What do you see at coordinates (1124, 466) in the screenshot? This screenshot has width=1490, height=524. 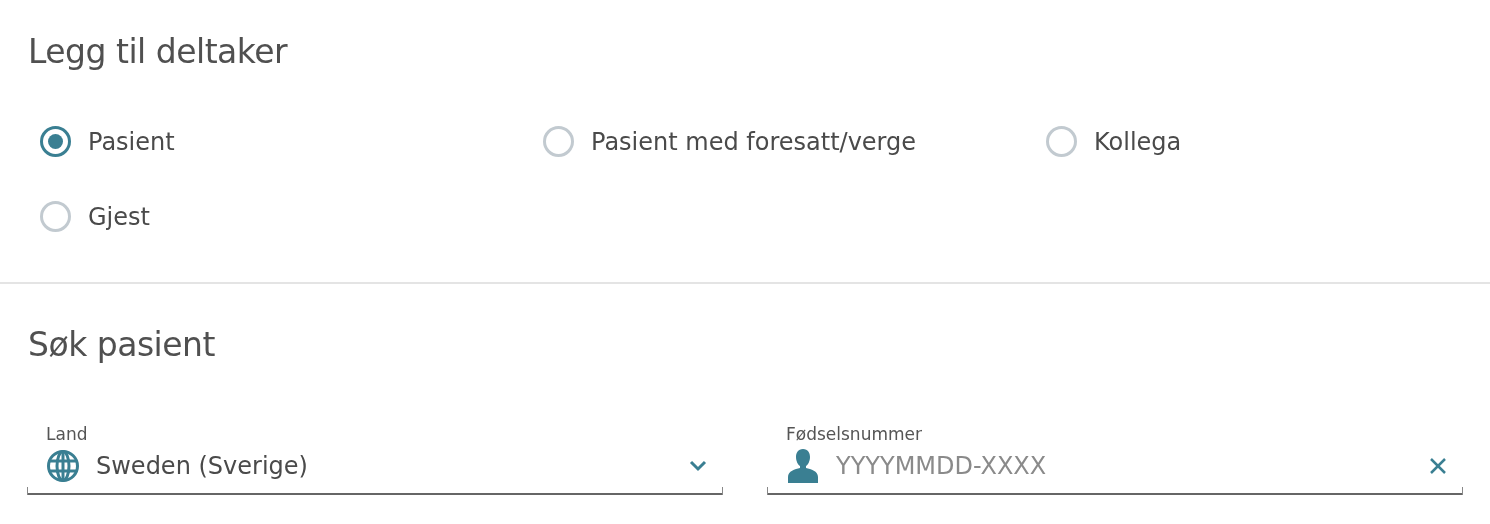 I see `input-field: YYYYMMDD-XXXX` at bounding box center [1124, 466].